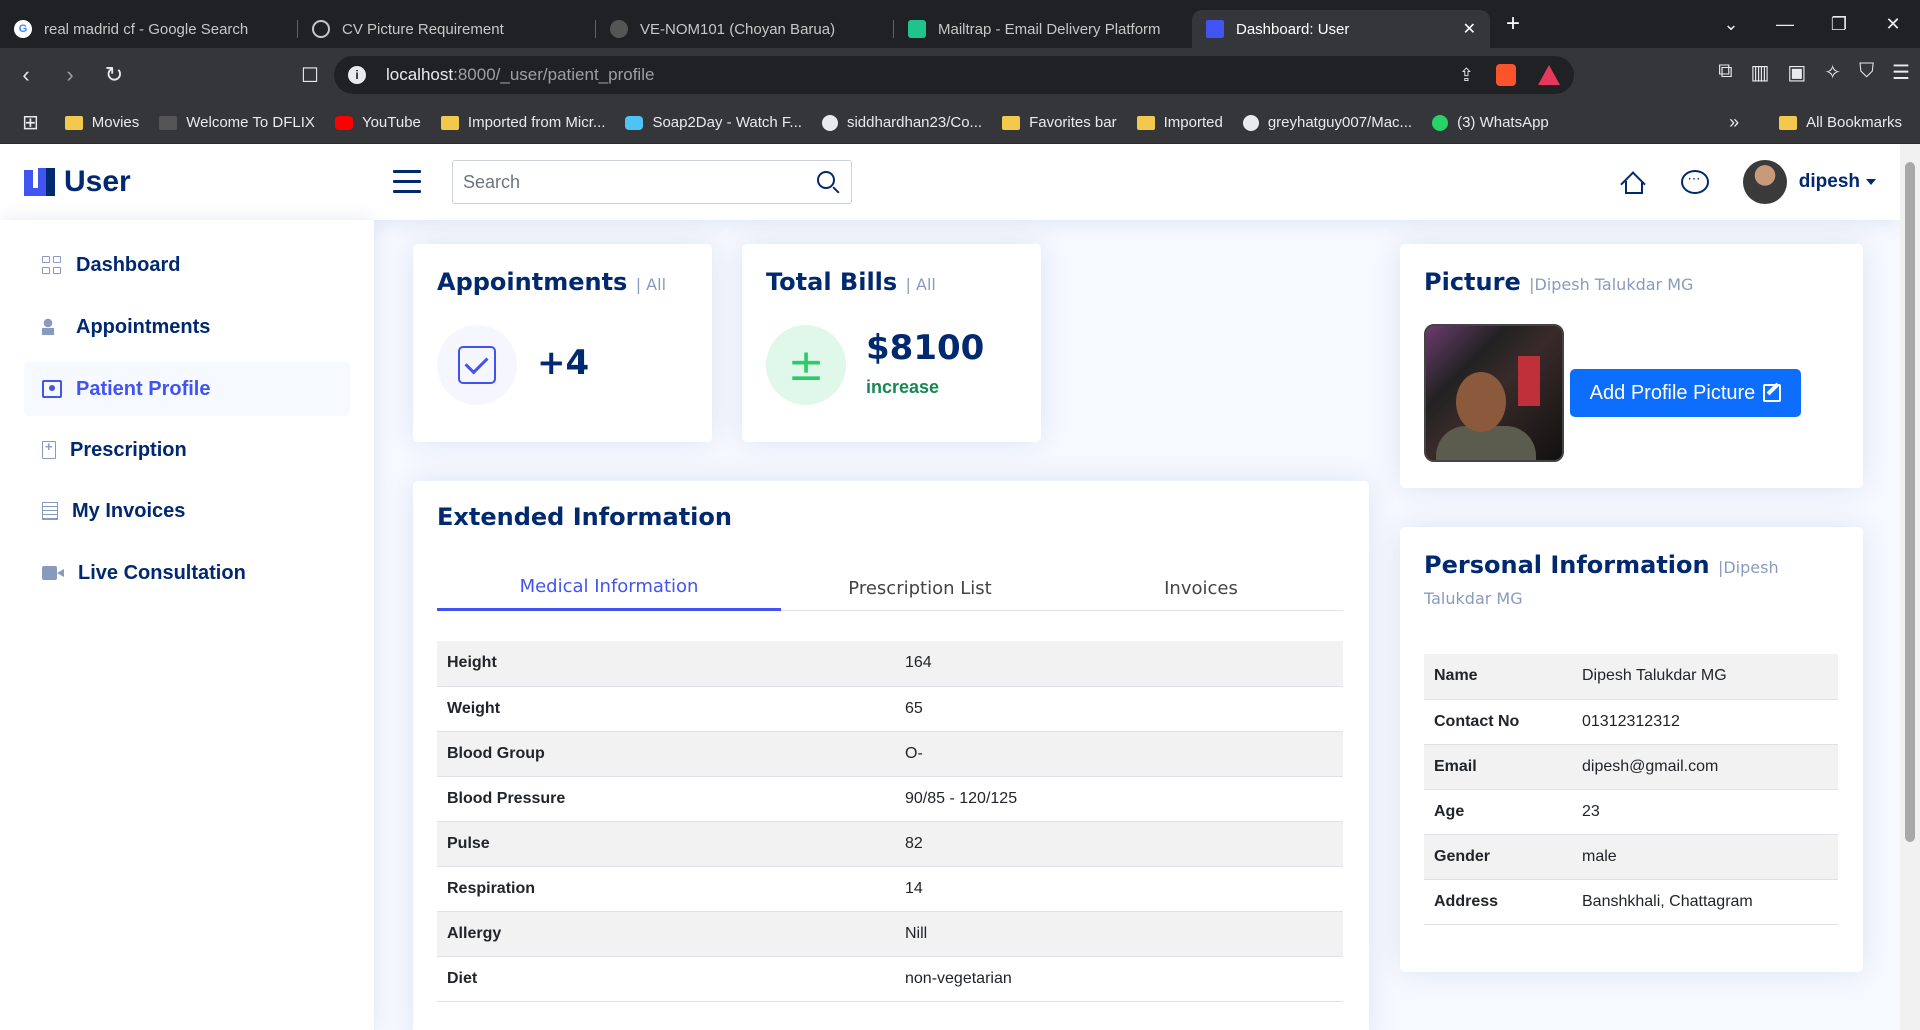  What do you see at coordinates (745, 29) in the screenshot?
I see `browser-tab: VE-NOM101 (Choyan Barua)` at bounding box center [745, 29].